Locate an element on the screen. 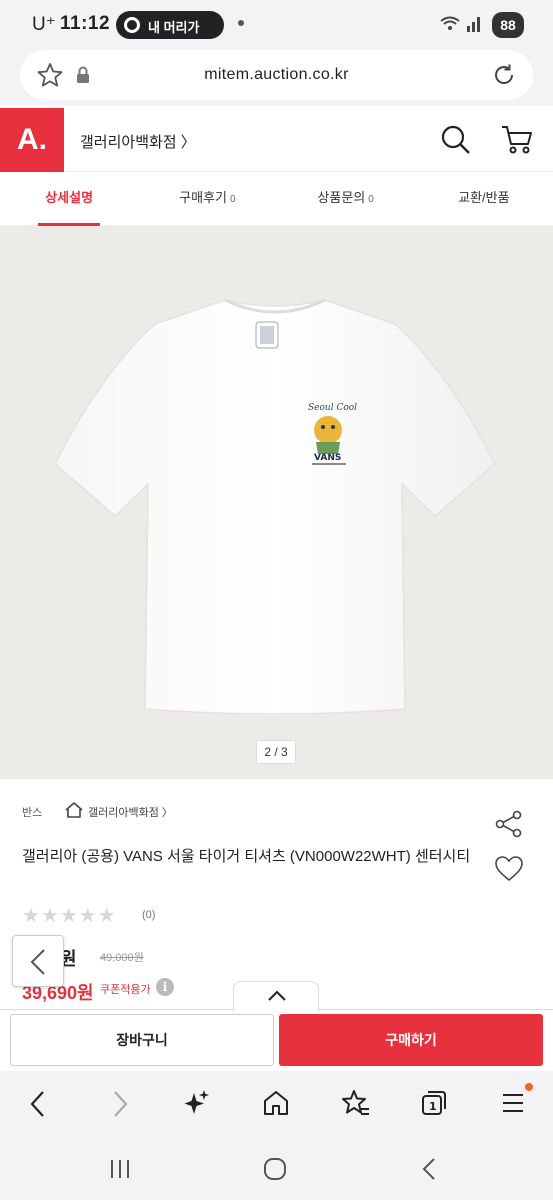 The height and width of the screenshot is (1200, 553). share-icon is located at coordinates (509, 824).